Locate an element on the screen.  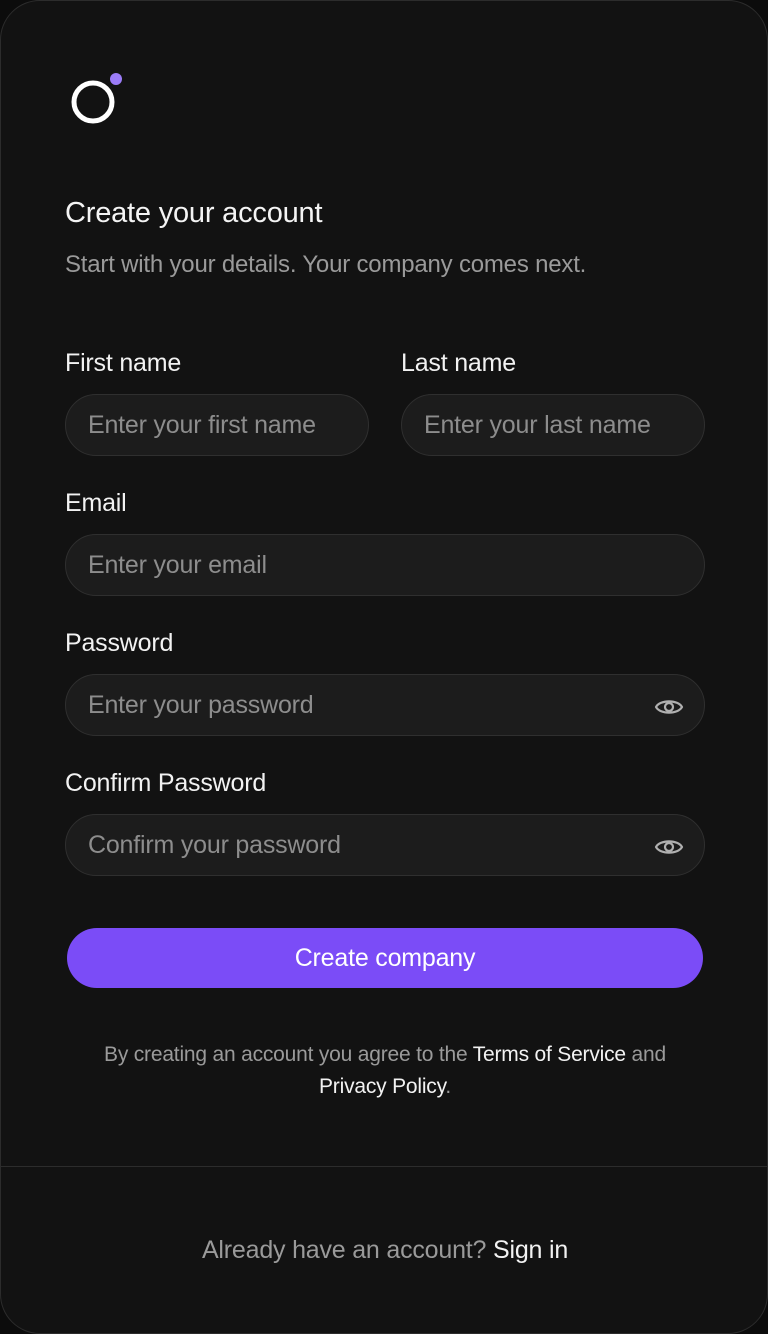
sign-in-prompt: Already have an account? Sign in is located at coordinates (384, 1250).